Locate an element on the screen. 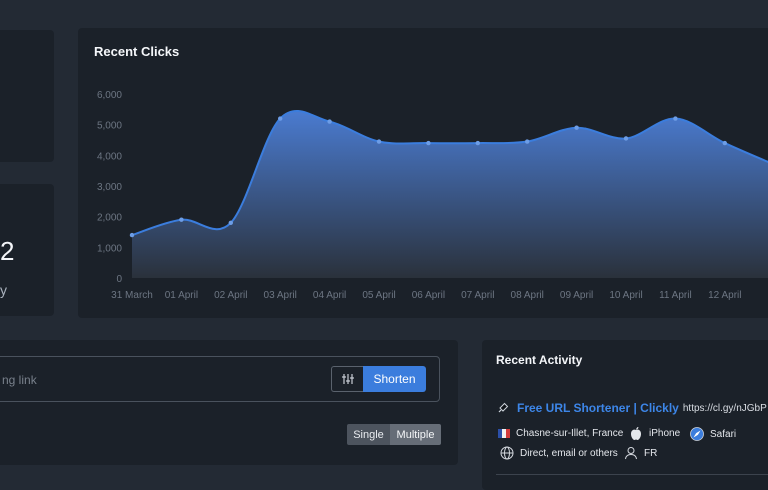 The width and height of the screenshot is (768, 490). activity-title: Recent Activity is located at coordinates (539, 360).